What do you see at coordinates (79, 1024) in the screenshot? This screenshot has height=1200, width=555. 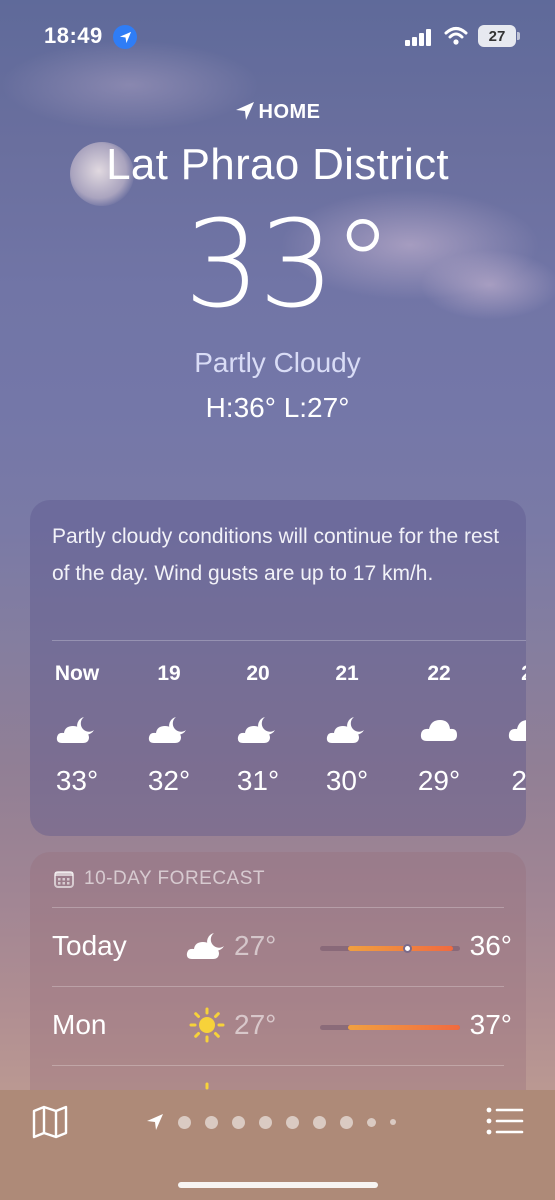 I see `forecast-day: Mon` at bounding box center [79, 1024].